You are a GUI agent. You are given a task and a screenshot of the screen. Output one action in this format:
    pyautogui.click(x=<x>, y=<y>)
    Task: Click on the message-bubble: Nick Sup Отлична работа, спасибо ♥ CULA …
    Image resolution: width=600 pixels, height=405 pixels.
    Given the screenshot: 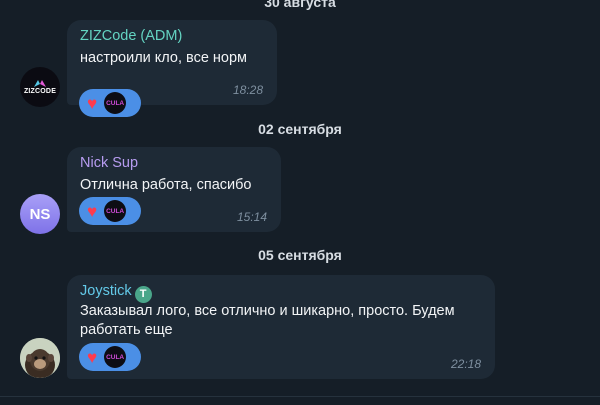 What is the action you would take?
    pyautogui.click(x=174, y=189)
    